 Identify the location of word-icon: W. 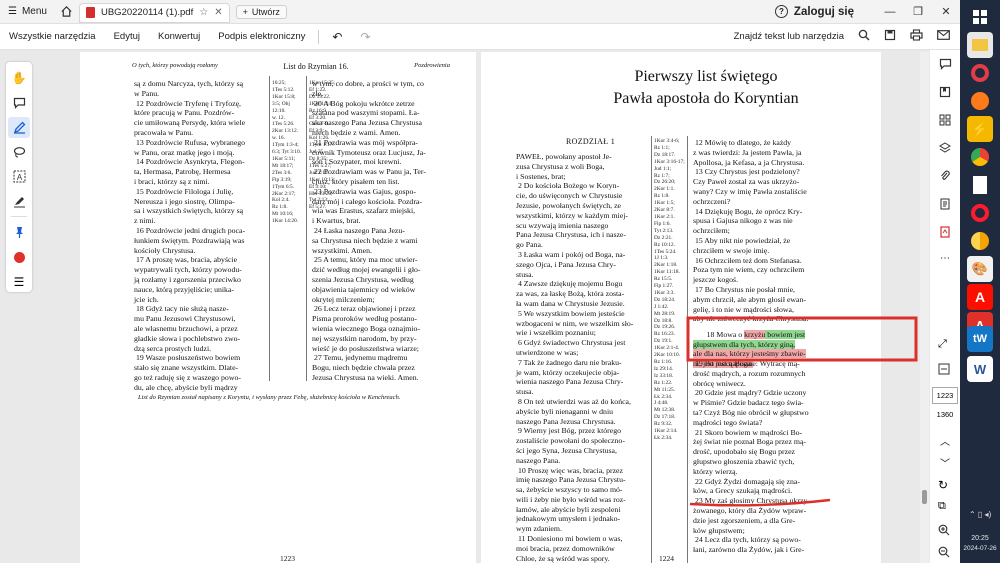
(980, 369).